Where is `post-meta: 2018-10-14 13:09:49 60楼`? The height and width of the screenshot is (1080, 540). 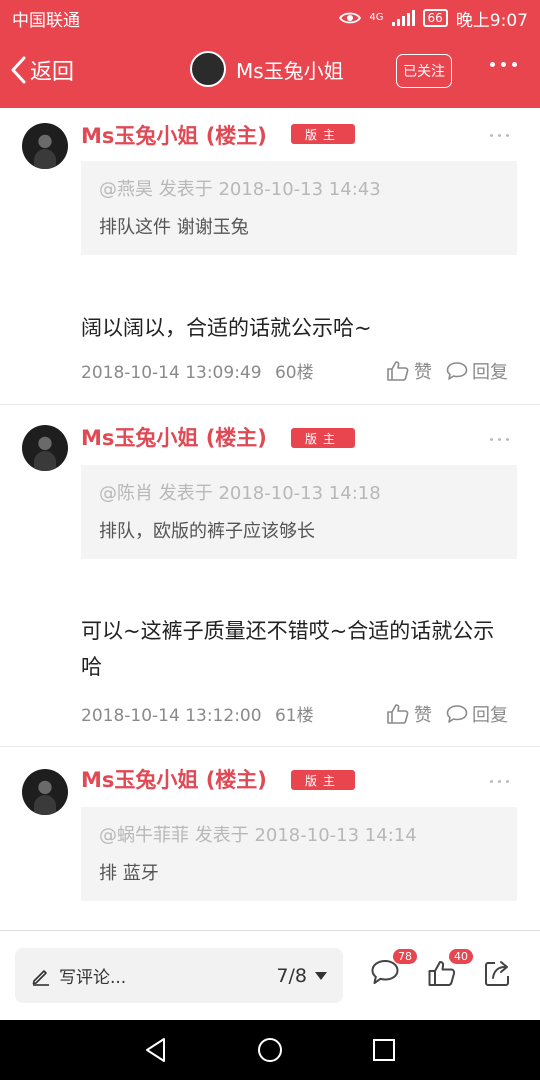 post-meta: 2018-10-14 13:09:49 60楼 is located at coordinates (197, 370).